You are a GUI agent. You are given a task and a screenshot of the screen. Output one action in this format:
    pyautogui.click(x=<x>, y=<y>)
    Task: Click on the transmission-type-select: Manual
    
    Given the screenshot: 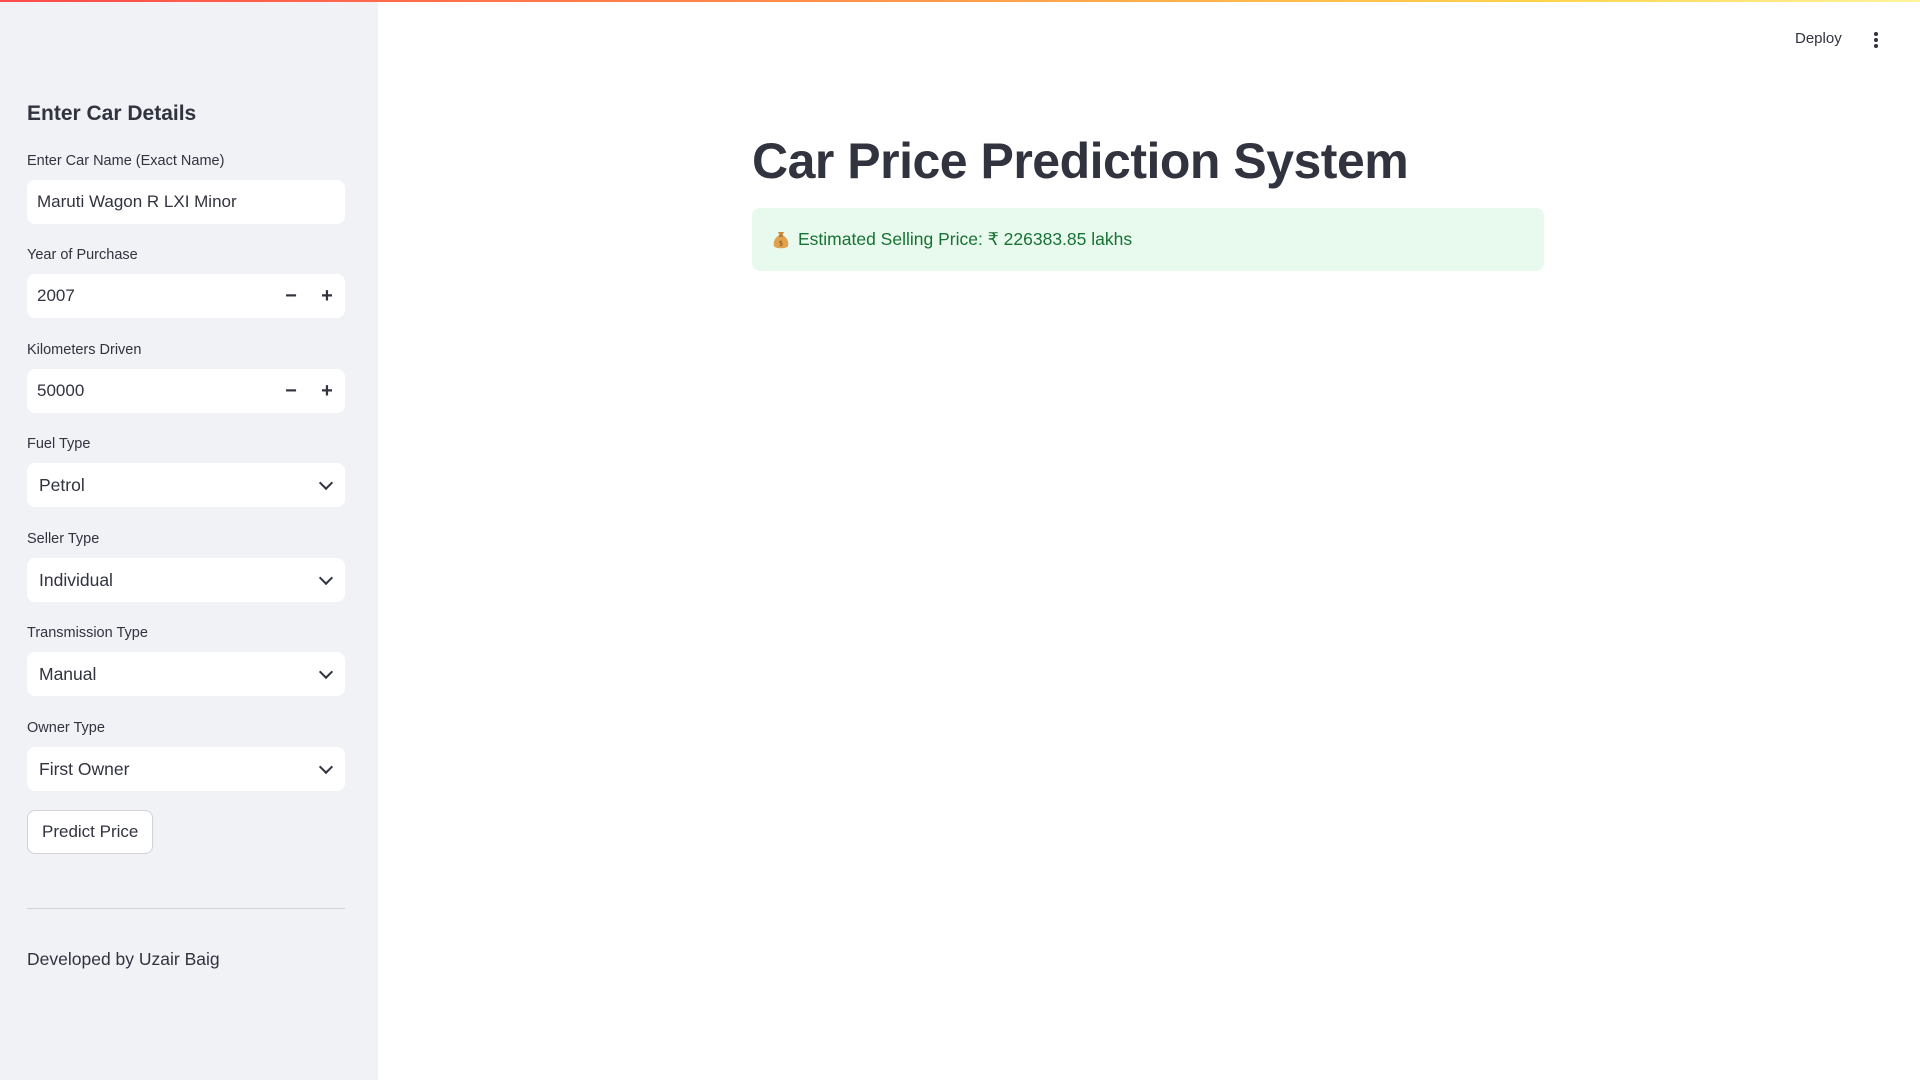 What is the action you would take?
    pyautogui.click(x=186, y=674)
    